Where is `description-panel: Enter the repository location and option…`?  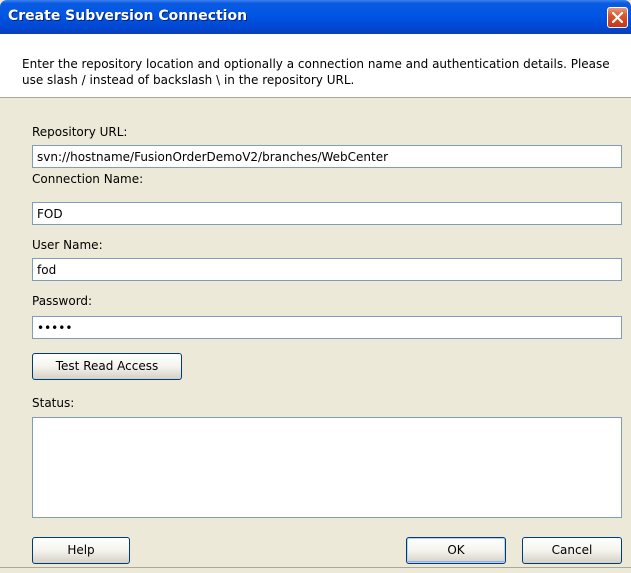
description-panel: Enter the repository location and option… is located at coordinates (315, 66).